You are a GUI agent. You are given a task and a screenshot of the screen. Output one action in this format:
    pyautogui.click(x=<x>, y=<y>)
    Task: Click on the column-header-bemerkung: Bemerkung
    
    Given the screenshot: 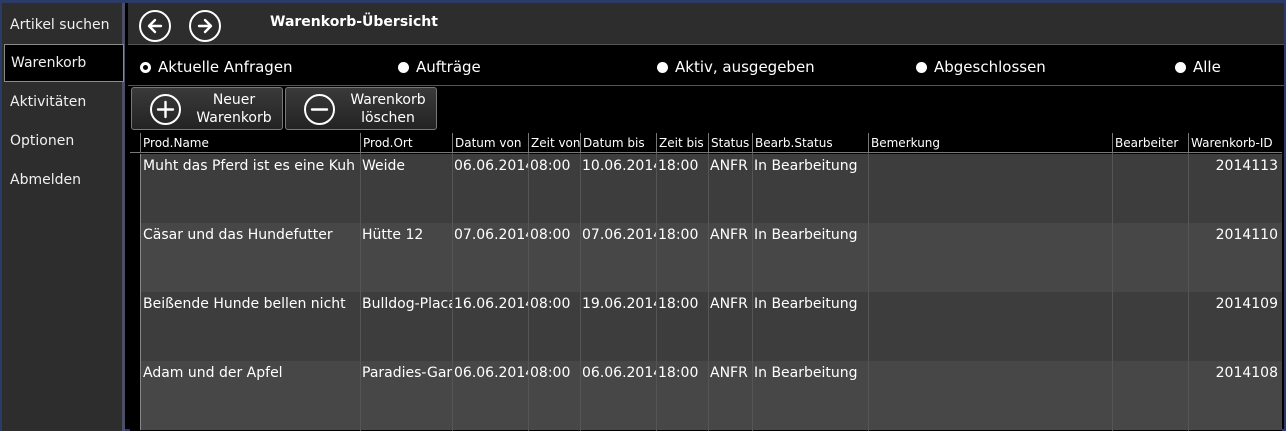 What is the action you would take?
    pyautogui.click(x=990, y=143)
    